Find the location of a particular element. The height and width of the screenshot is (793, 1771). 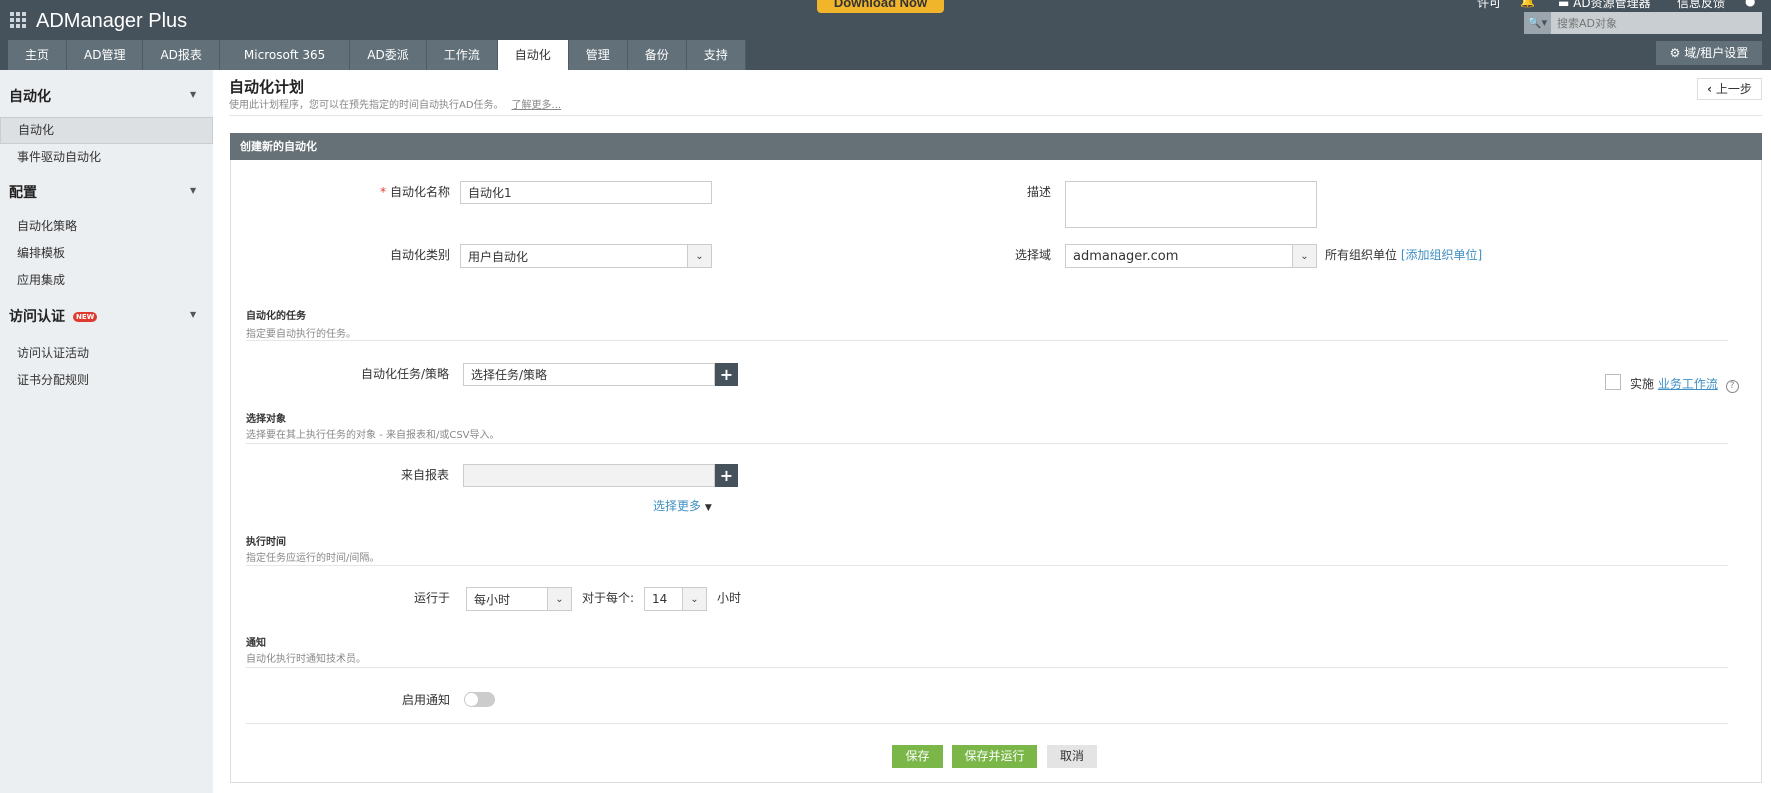

new-badge: NEW is located at coordinates (85, 317).